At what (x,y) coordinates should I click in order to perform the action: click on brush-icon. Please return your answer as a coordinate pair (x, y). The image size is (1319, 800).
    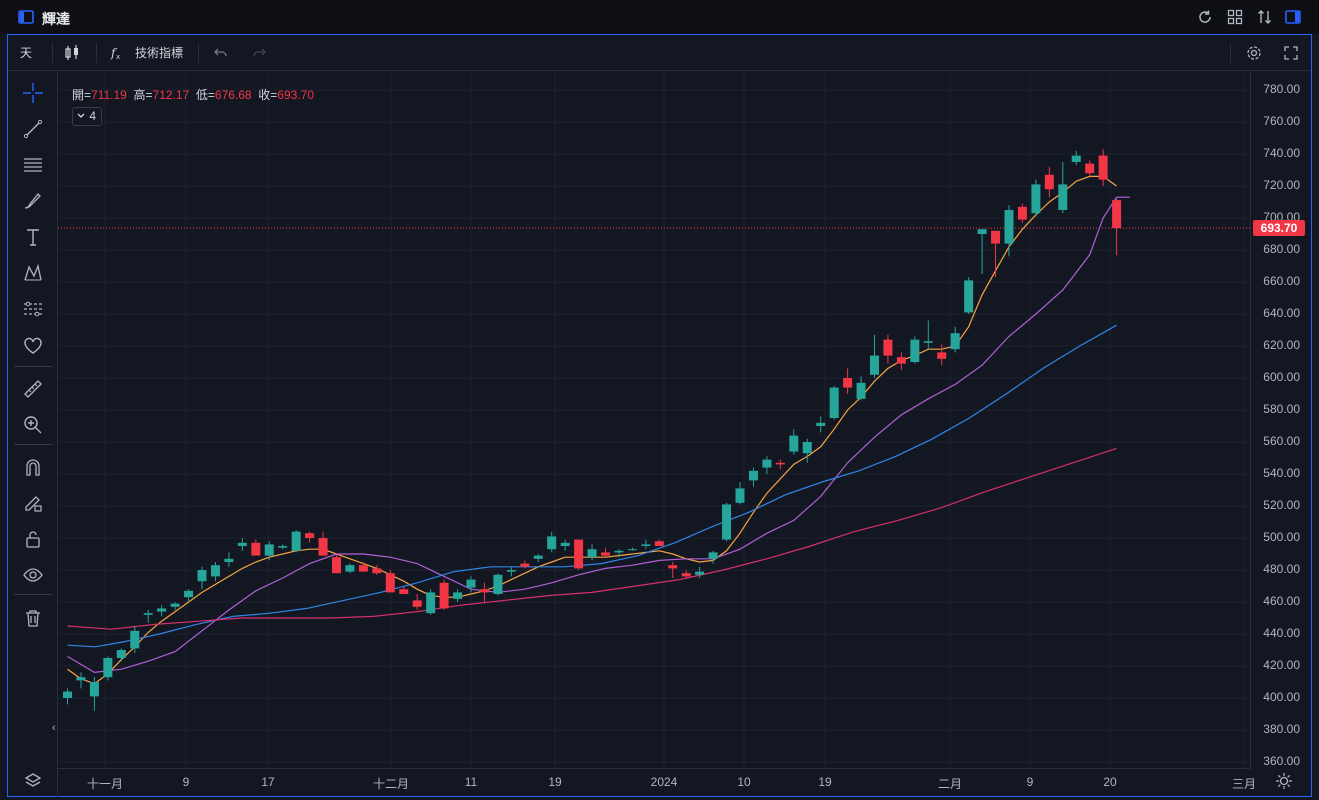
    Looking at the image, I should click on (33, 201).